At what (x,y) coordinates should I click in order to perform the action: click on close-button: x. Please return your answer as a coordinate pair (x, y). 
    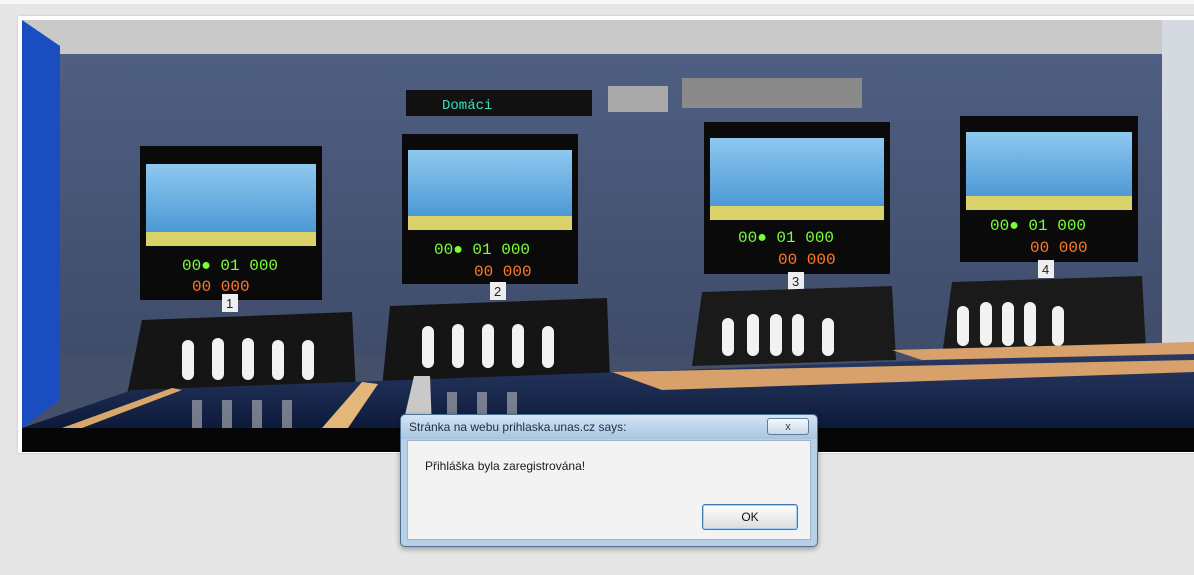
    Looking at the image, I should click on (788, 426).